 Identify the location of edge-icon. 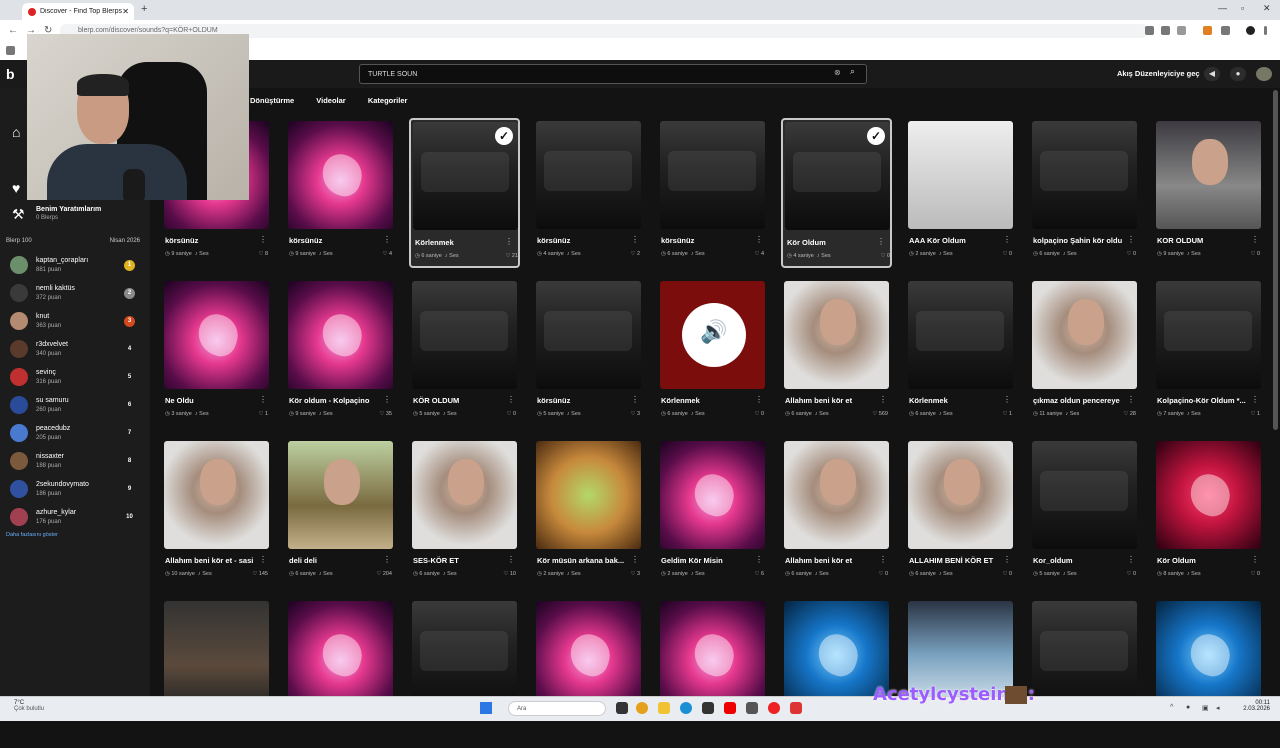
(686, 708).